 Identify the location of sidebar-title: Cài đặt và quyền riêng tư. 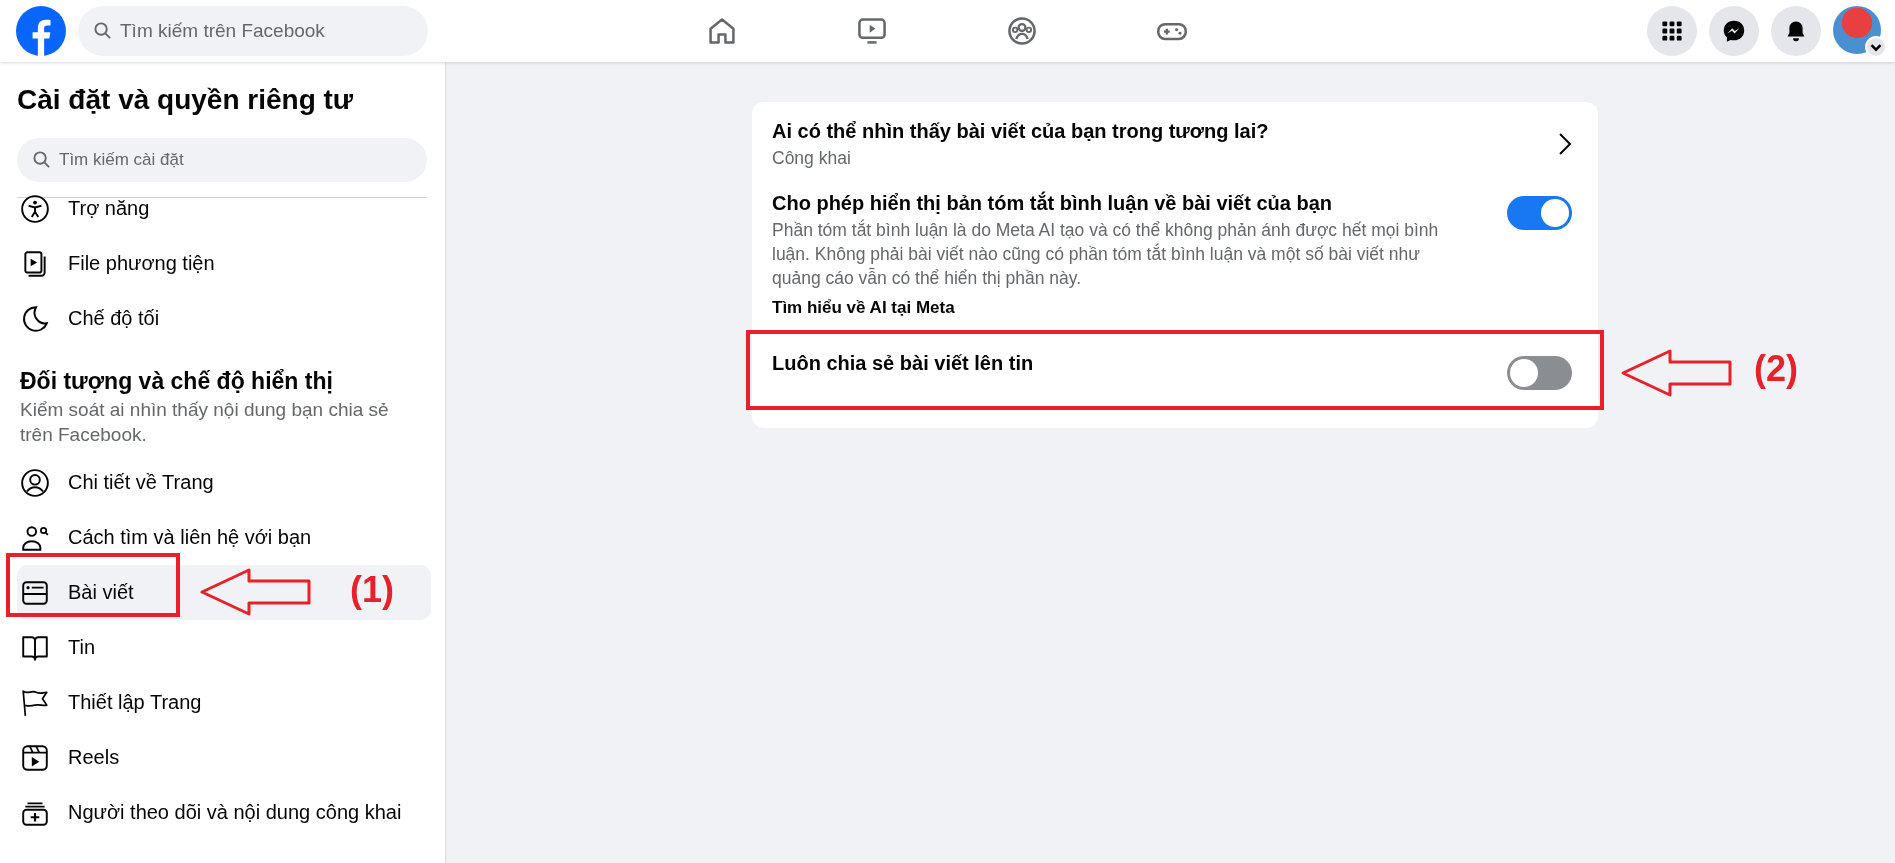
(186, 100).